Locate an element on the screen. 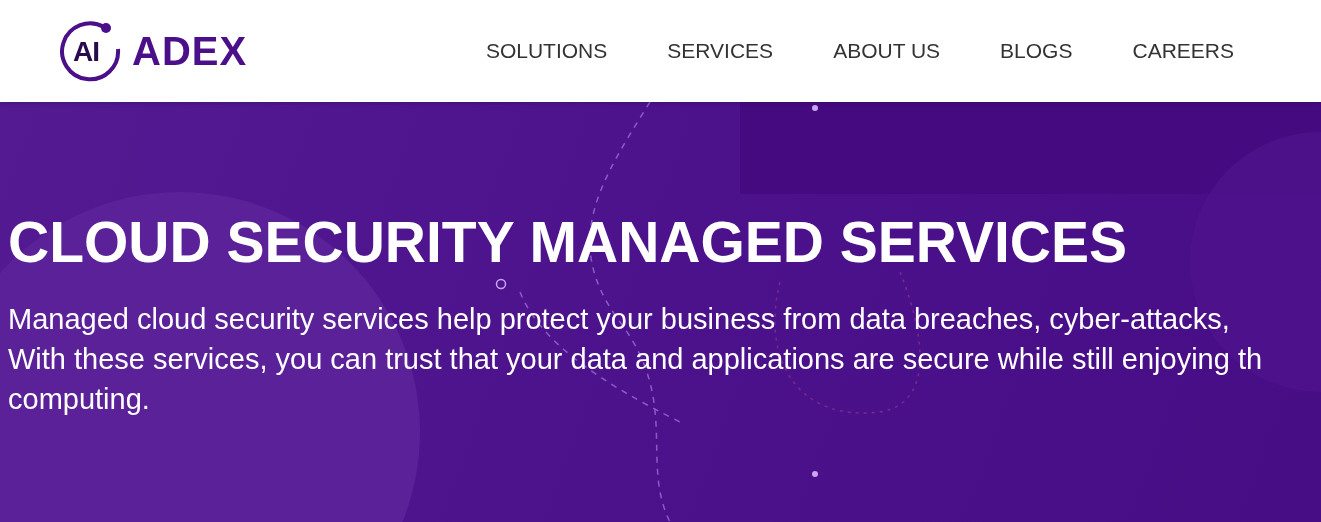 The image size is (1321, 522). nav-link: SERVICES is located at coordinates (720, 51).